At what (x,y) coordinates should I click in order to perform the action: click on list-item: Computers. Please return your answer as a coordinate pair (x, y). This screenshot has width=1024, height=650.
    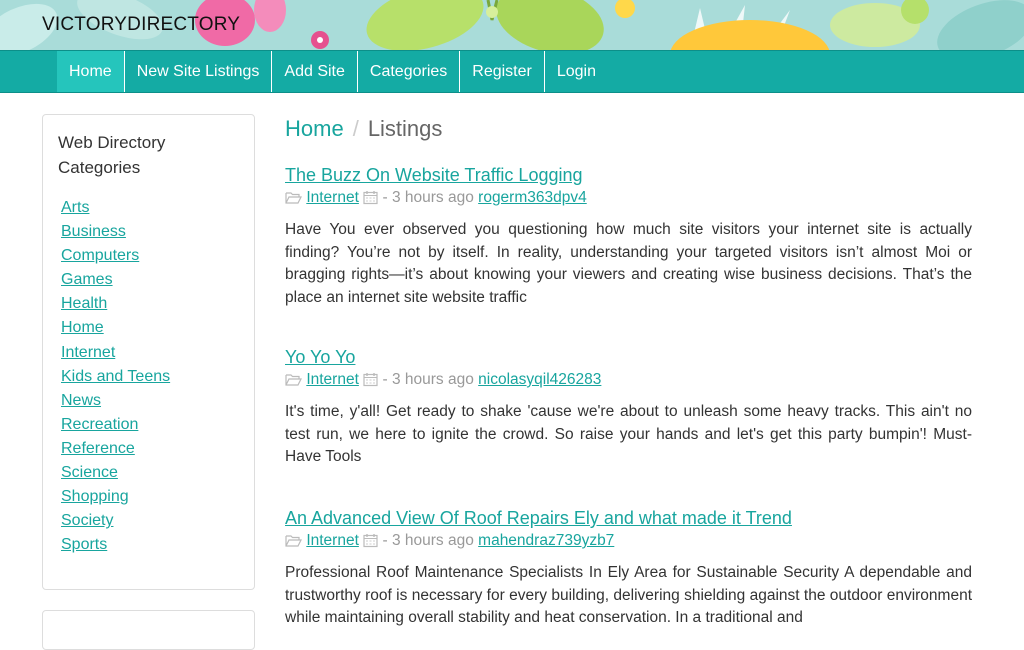
    Looking at the image, I should click on (115, 258).